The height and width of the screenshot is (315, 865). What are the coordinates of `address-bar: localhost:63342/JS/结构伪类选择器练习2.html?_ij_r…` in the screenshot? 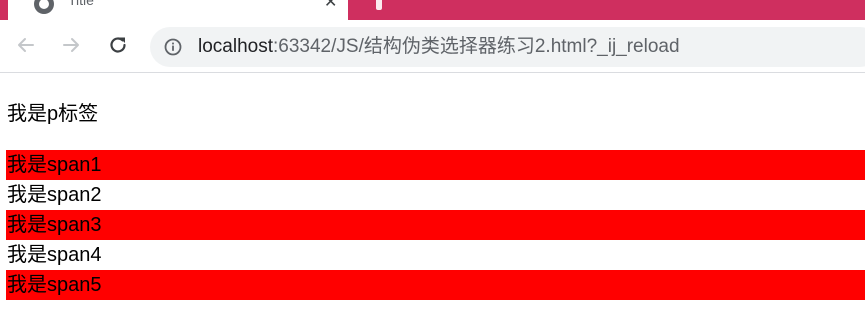 It's located at (507, 47).